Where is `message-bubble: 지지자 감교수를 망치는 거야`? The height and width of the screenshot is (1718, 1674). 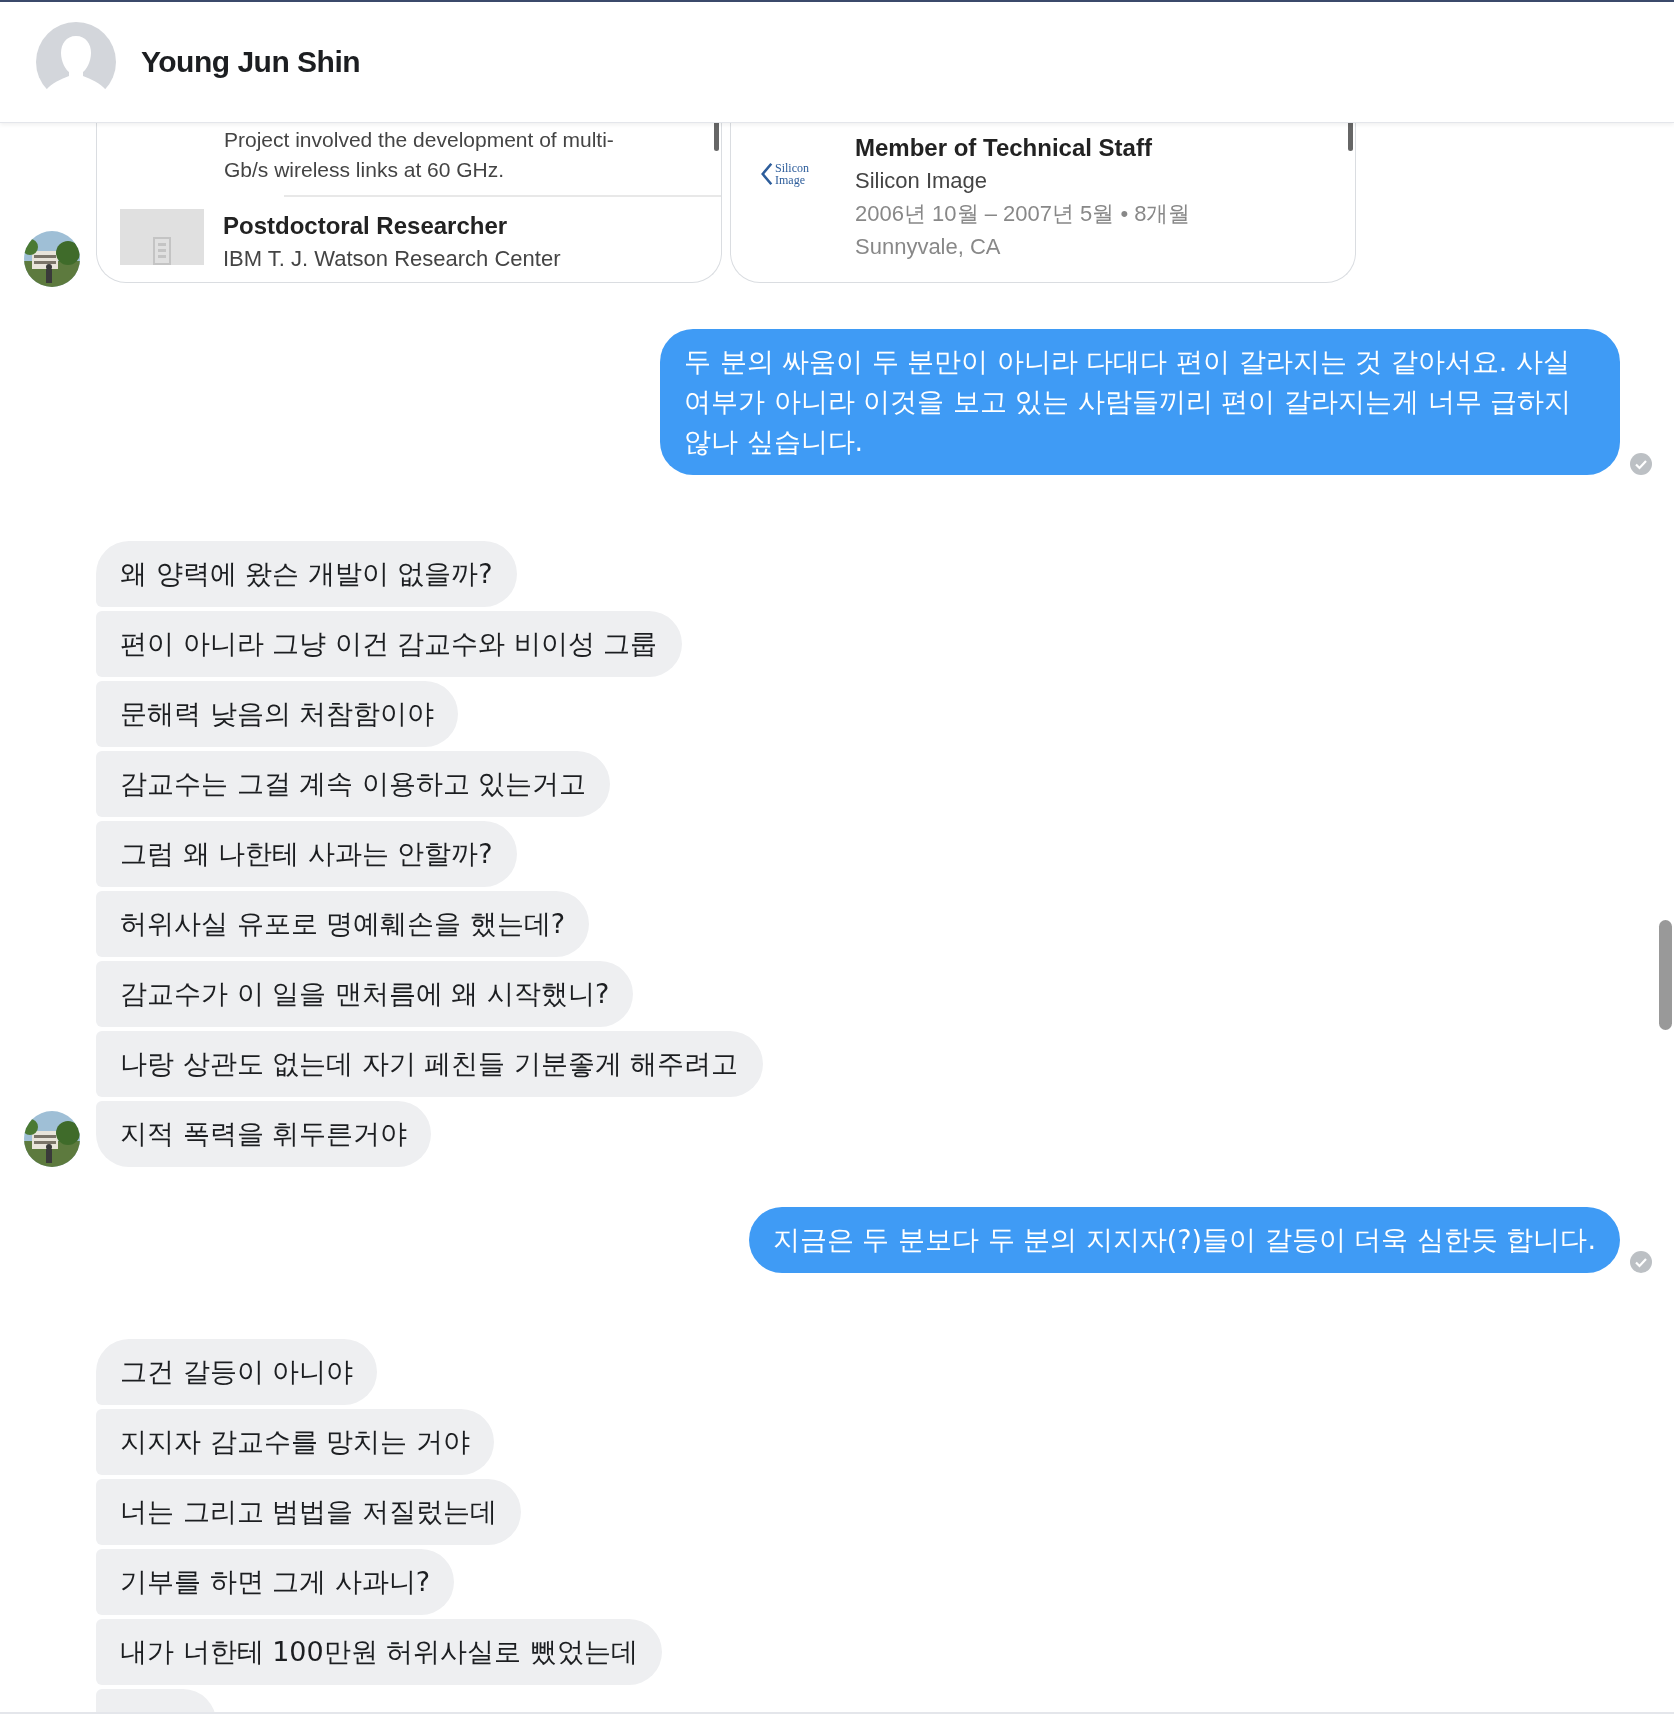
message-bubble: 지지자 감교수를 망치는 거야 is located at coordinates (295, 1442).